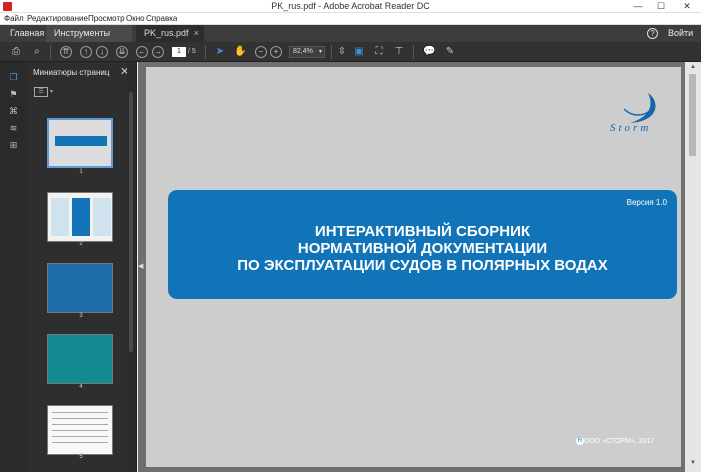 This screenshot has height=472, width=701. What do you see at coordinates (16, 52) in the screenshot?
I see `create-pdf-icon: ⎙` at bounding box center [16, 52].